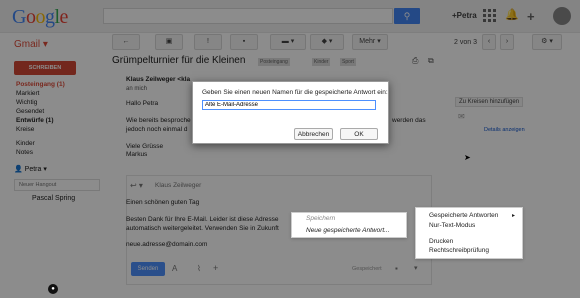 This screenshot has width=580, height=298. I want to click on chat-bubble-icon: ●, so click(53, 289).